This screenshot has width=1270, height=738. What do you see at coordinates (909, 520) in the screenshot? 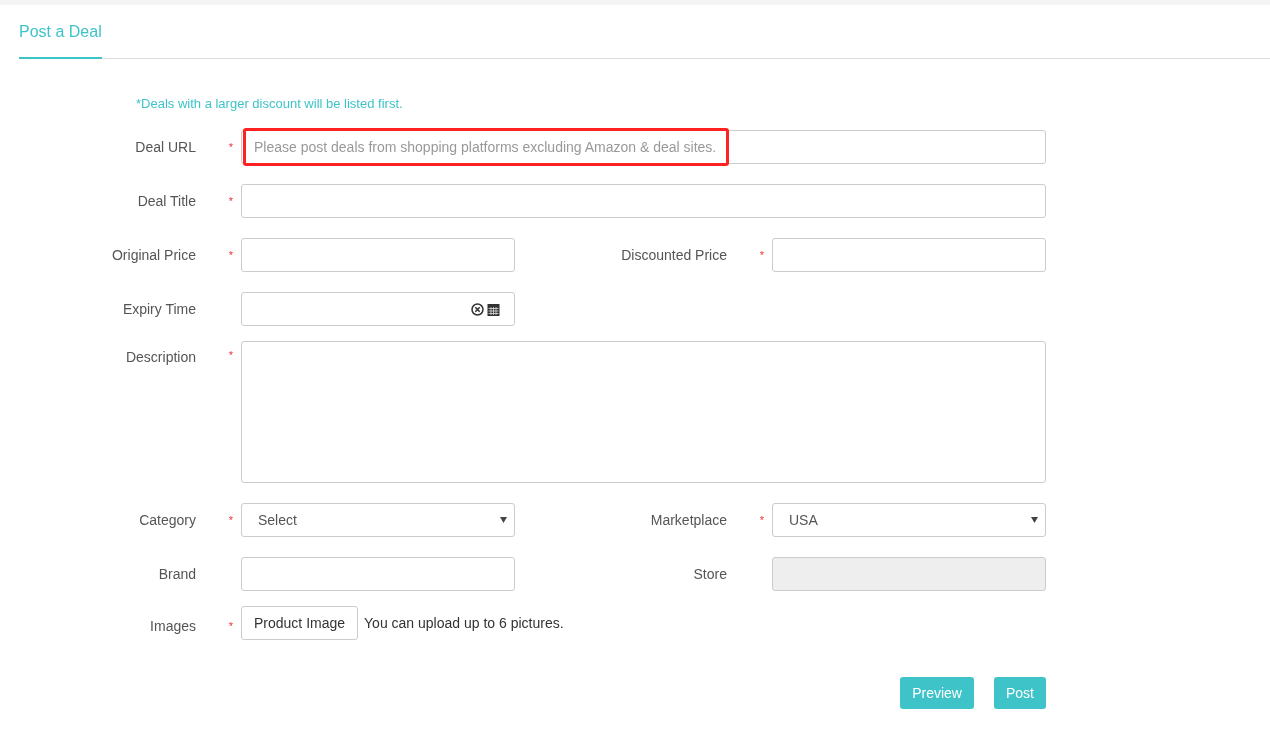
I see `select-field: USA` at bounding box center [909, 520].